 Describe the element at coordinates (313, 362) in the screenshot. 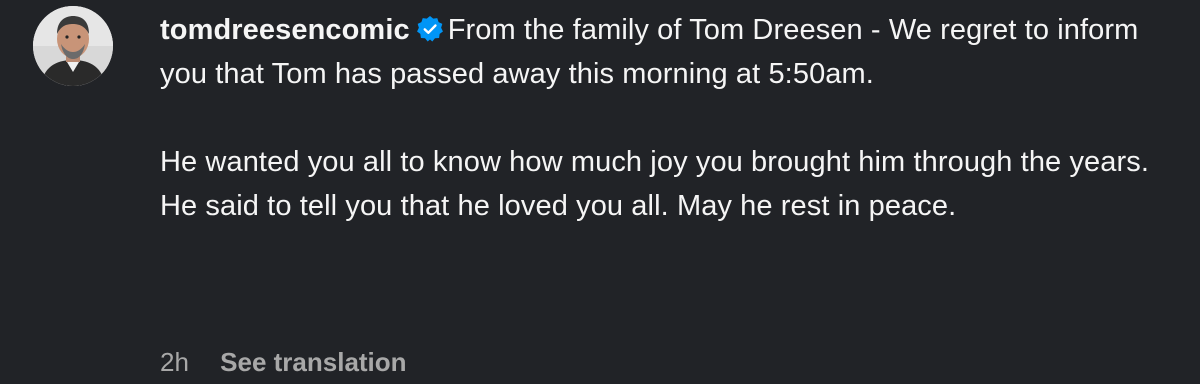

I see `see-translation-button: See translation` at that location.